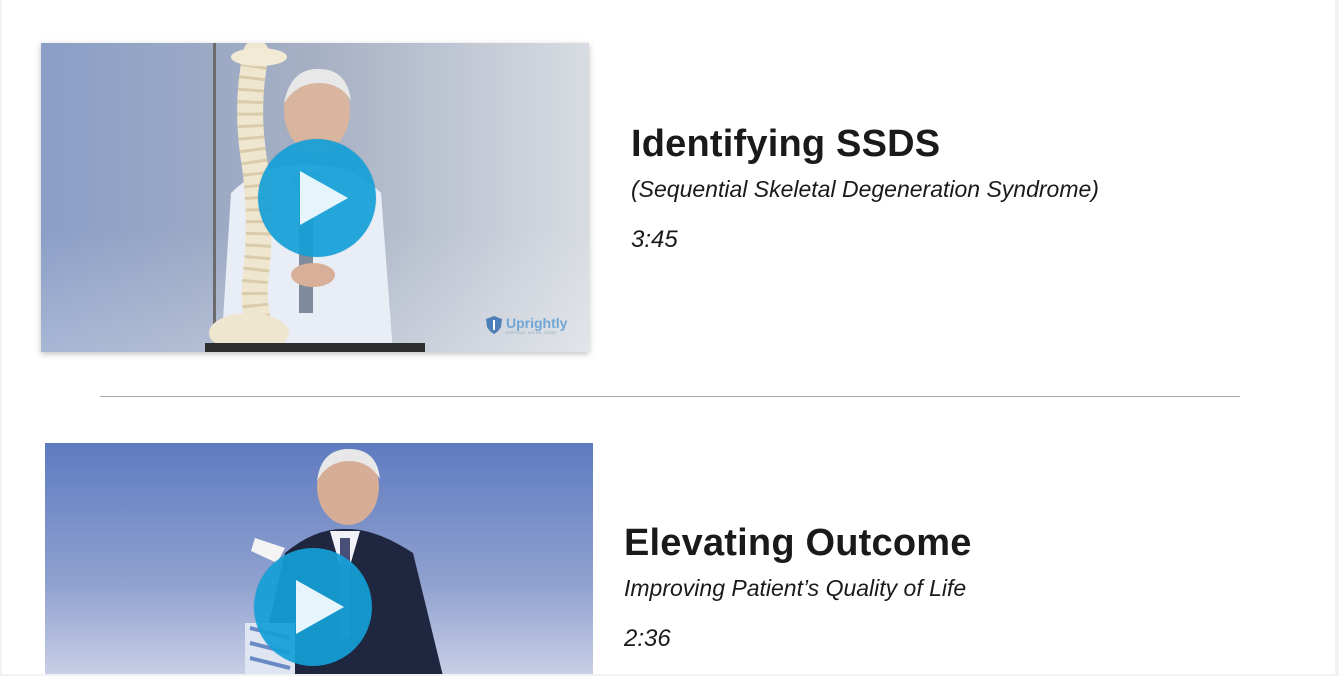 The width and height of the screenshot is (1339, 676). What do you see at coordinates (647, 638) in the screenshot?
I see `video-duration: 2:36` at bounding box center [647, 638].